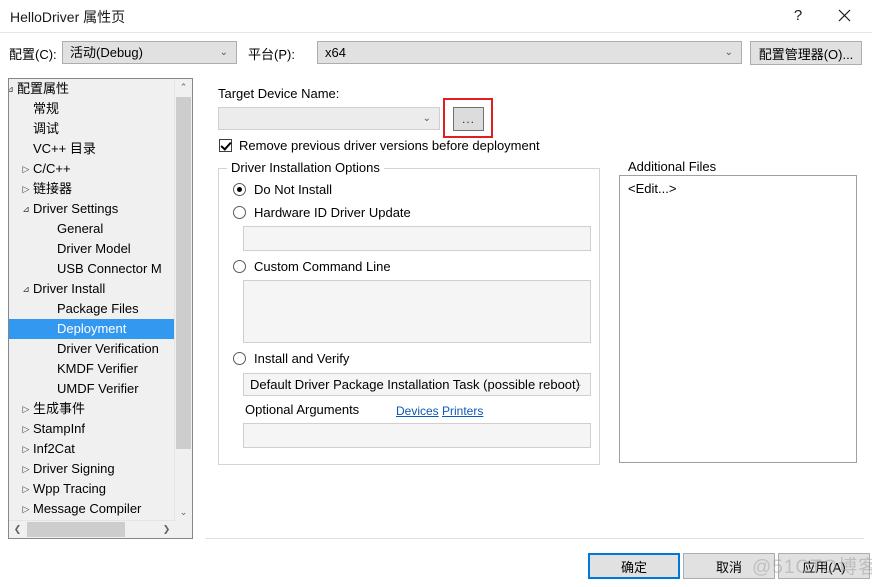 Image resolution: width=872 pixels, height=587 pixels. Describe the element at coordinates (738, 319) in the screenshot. I see `additional-files-listbox: <Edit...>` at that location.